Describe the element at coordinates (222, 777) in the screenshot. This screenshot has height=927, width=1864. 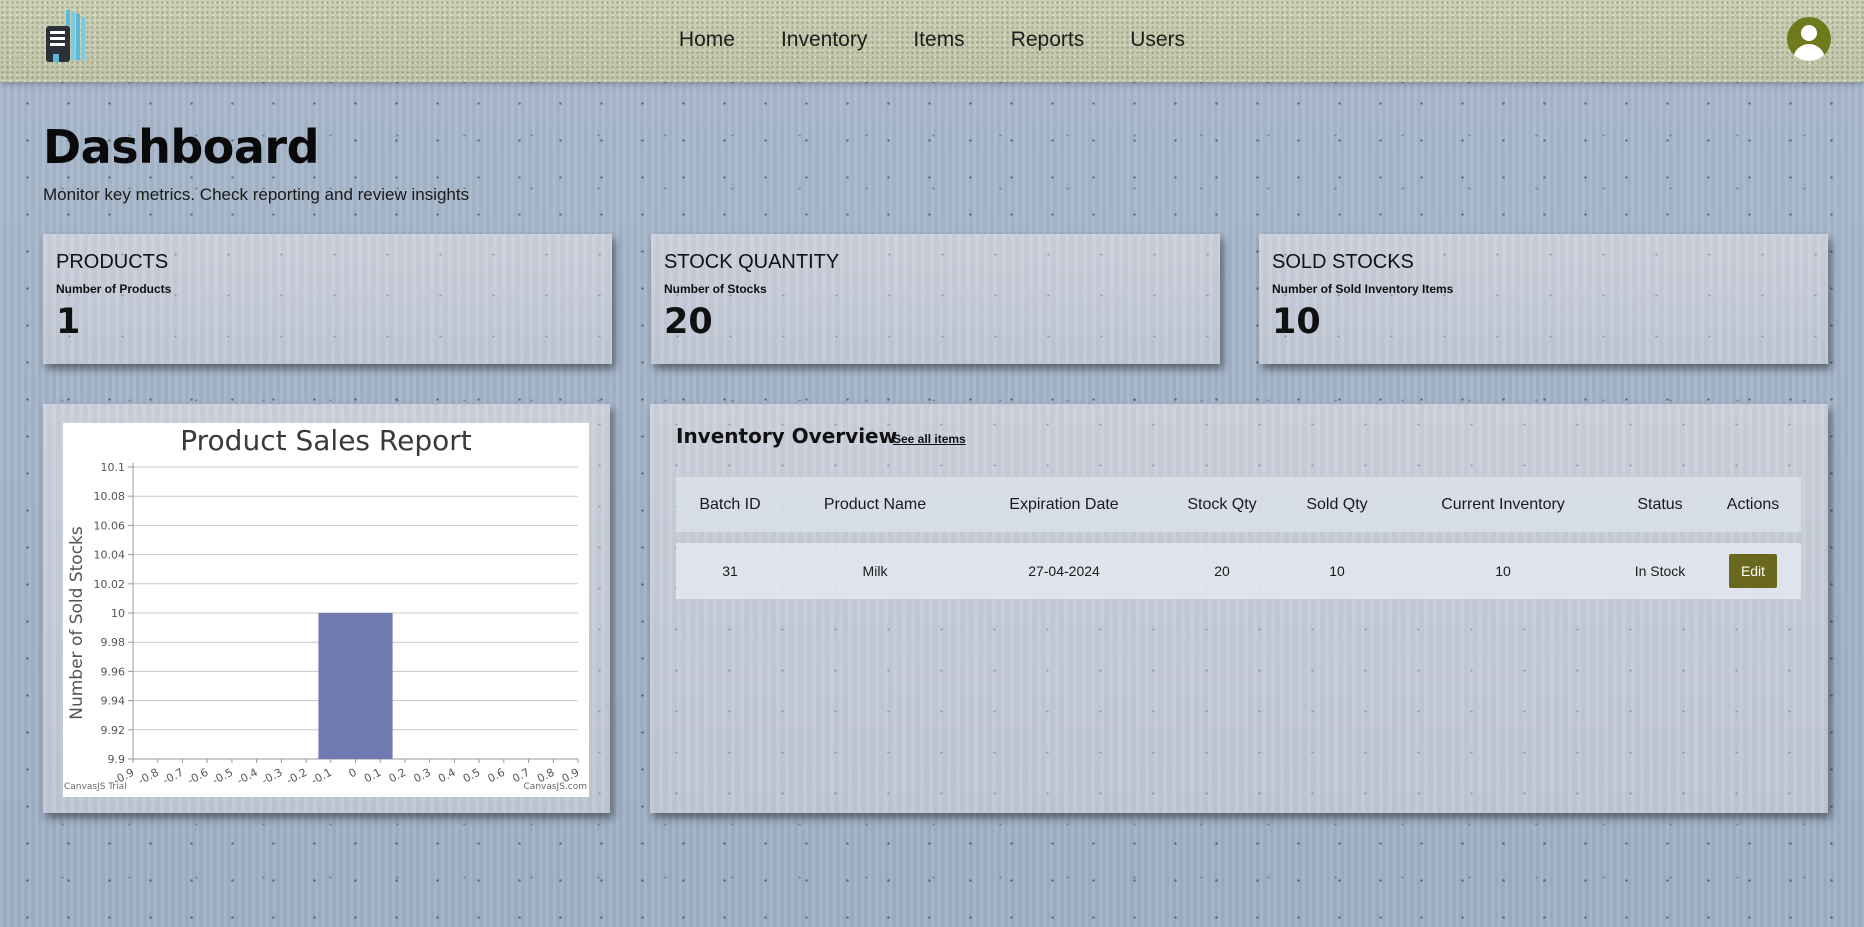
I see `chart-x-tick-label: -0.5` at that location.